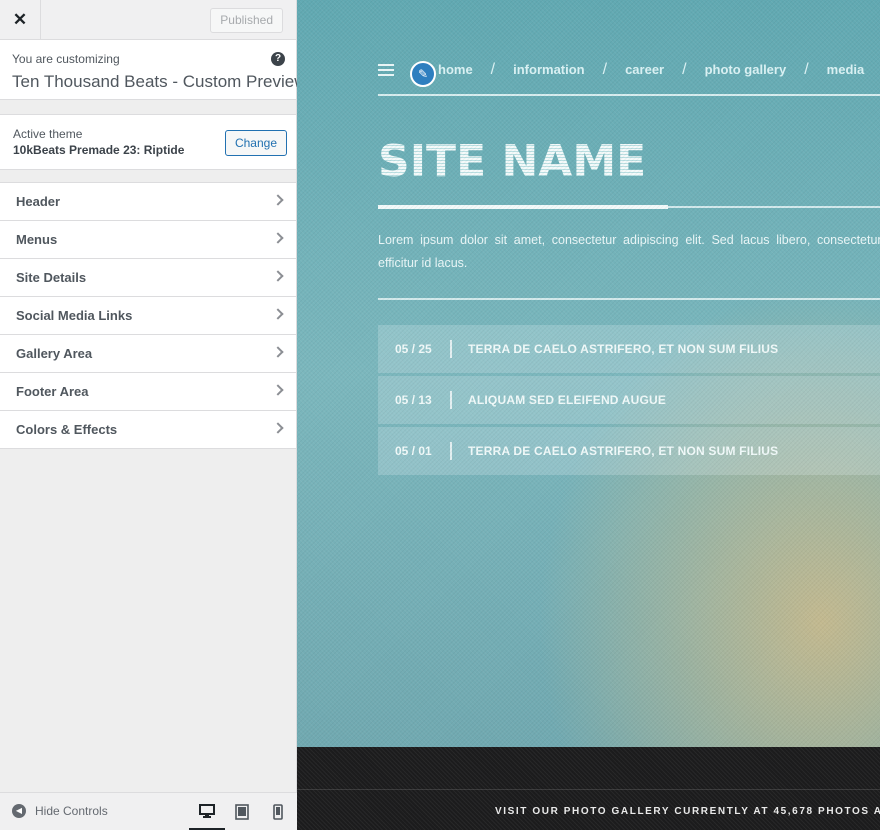 Image resolution: width=880 pixels, height=830 pixels. I want to click on nav-item-career: career, so click(644, 69).